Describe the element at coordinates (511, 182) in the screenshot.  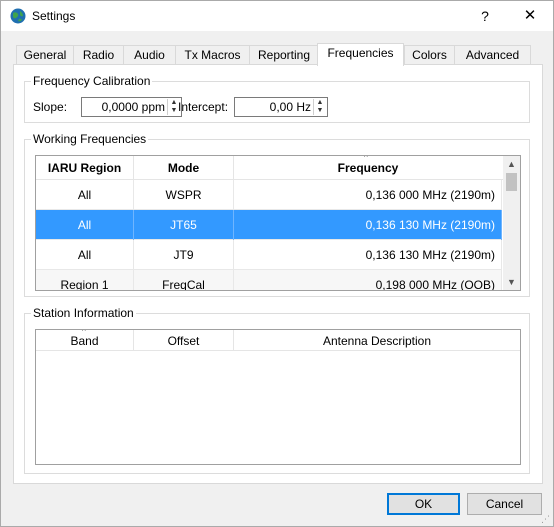
I see `scroll-thumb` at that location.